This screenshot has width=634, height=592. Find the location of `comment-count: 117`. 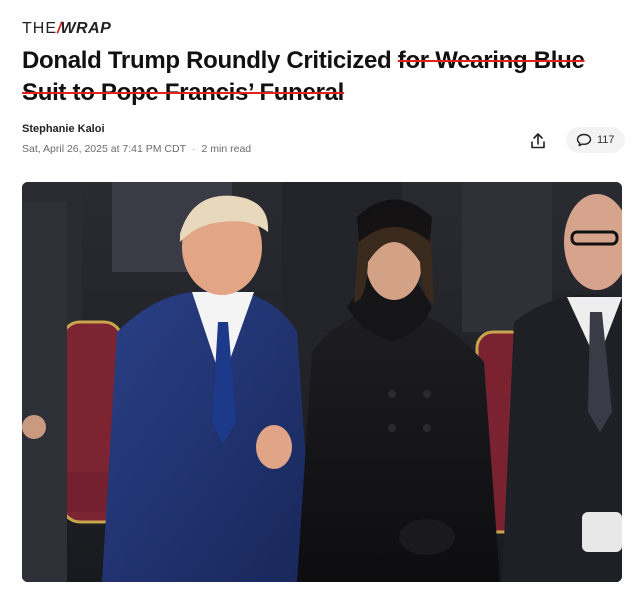

comment-count: 117 is located at coordinates (606, 140).